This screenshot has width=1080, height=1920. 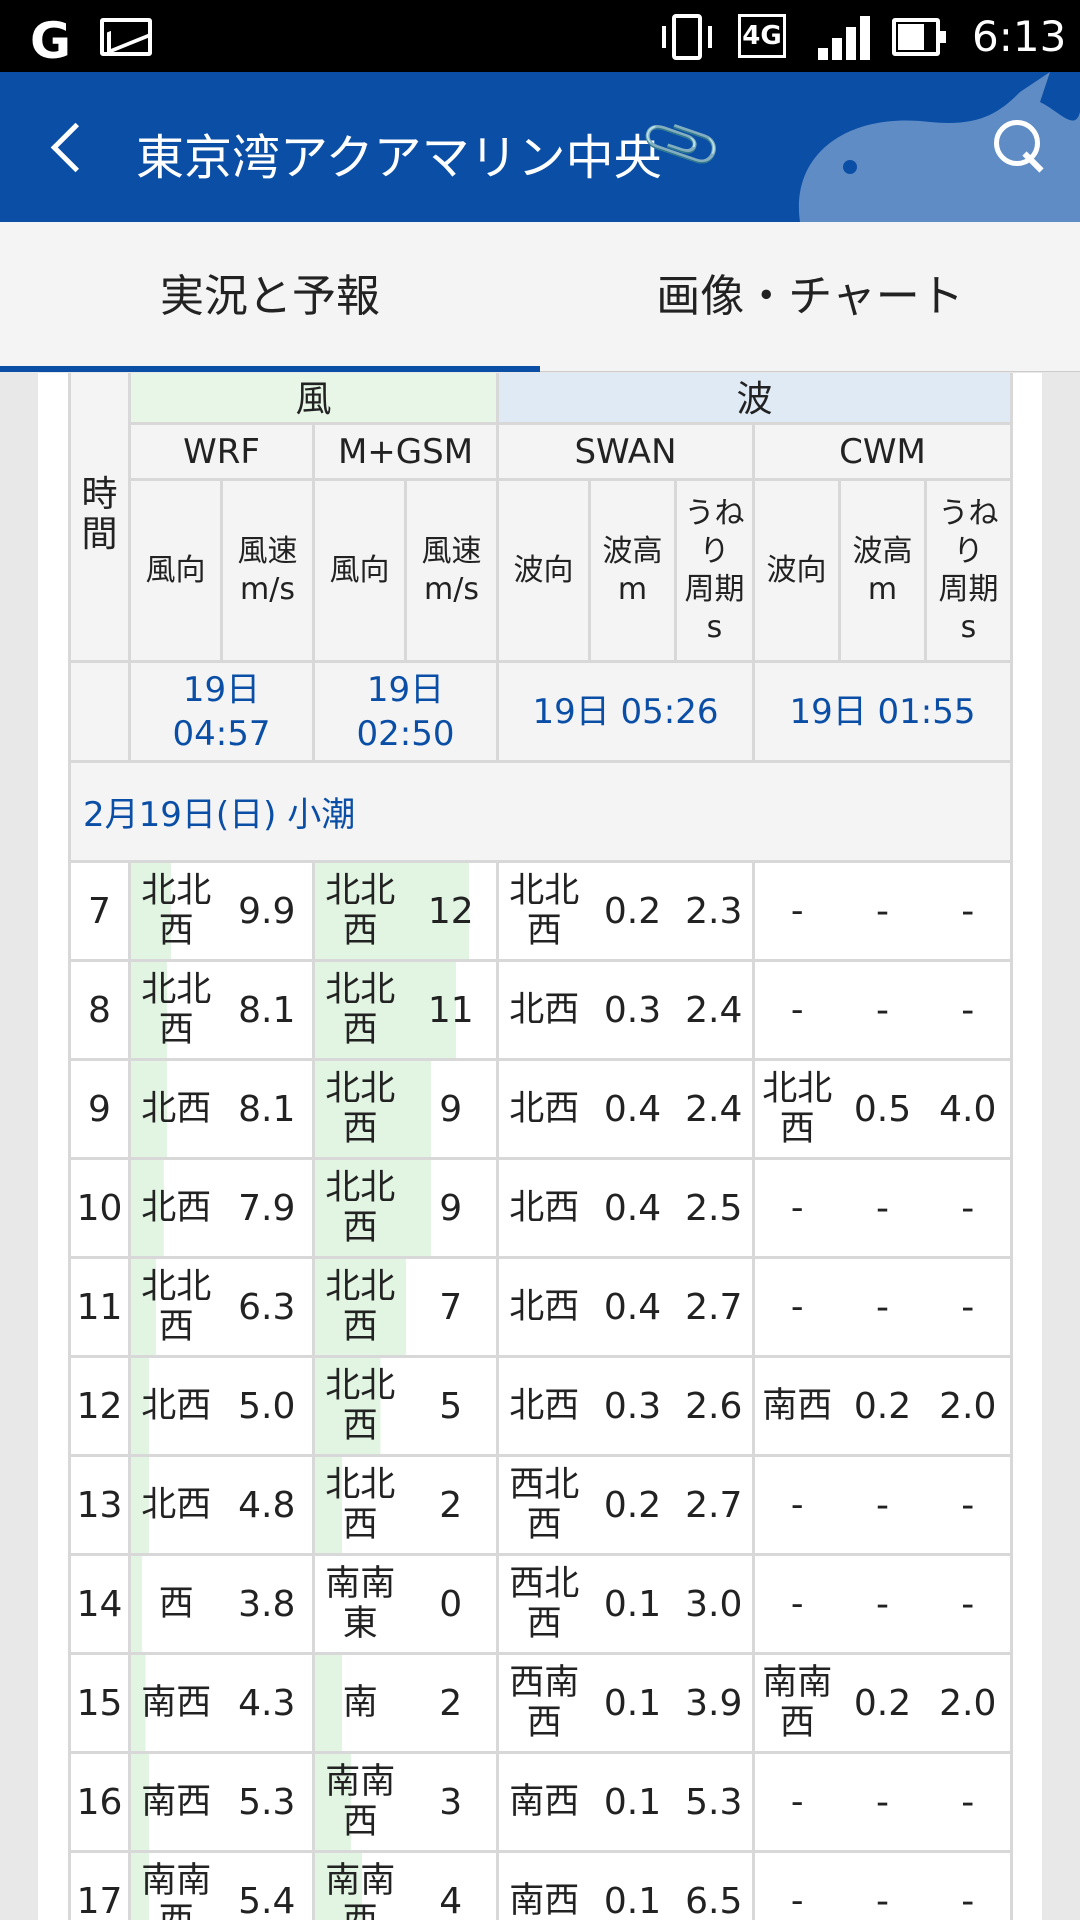 I want to click on date-label: 2月19日(日) 小潮, so click(x=540, y=811).